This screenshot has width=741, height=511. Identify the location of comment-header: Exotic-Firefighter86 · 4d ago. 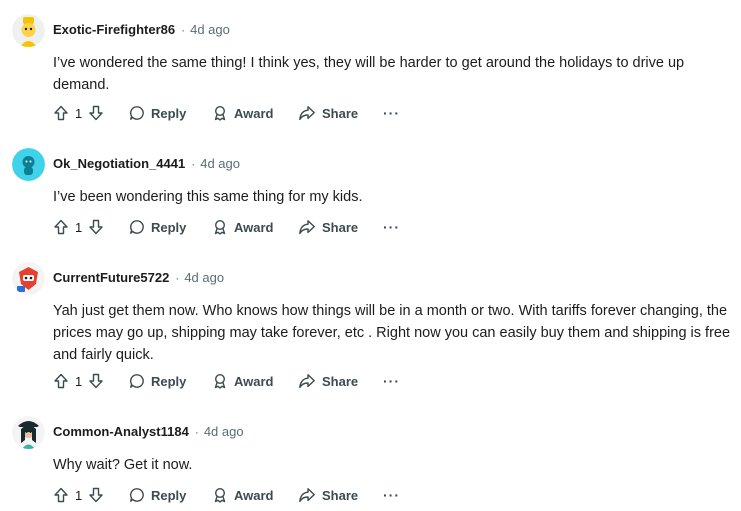
(141, 30).